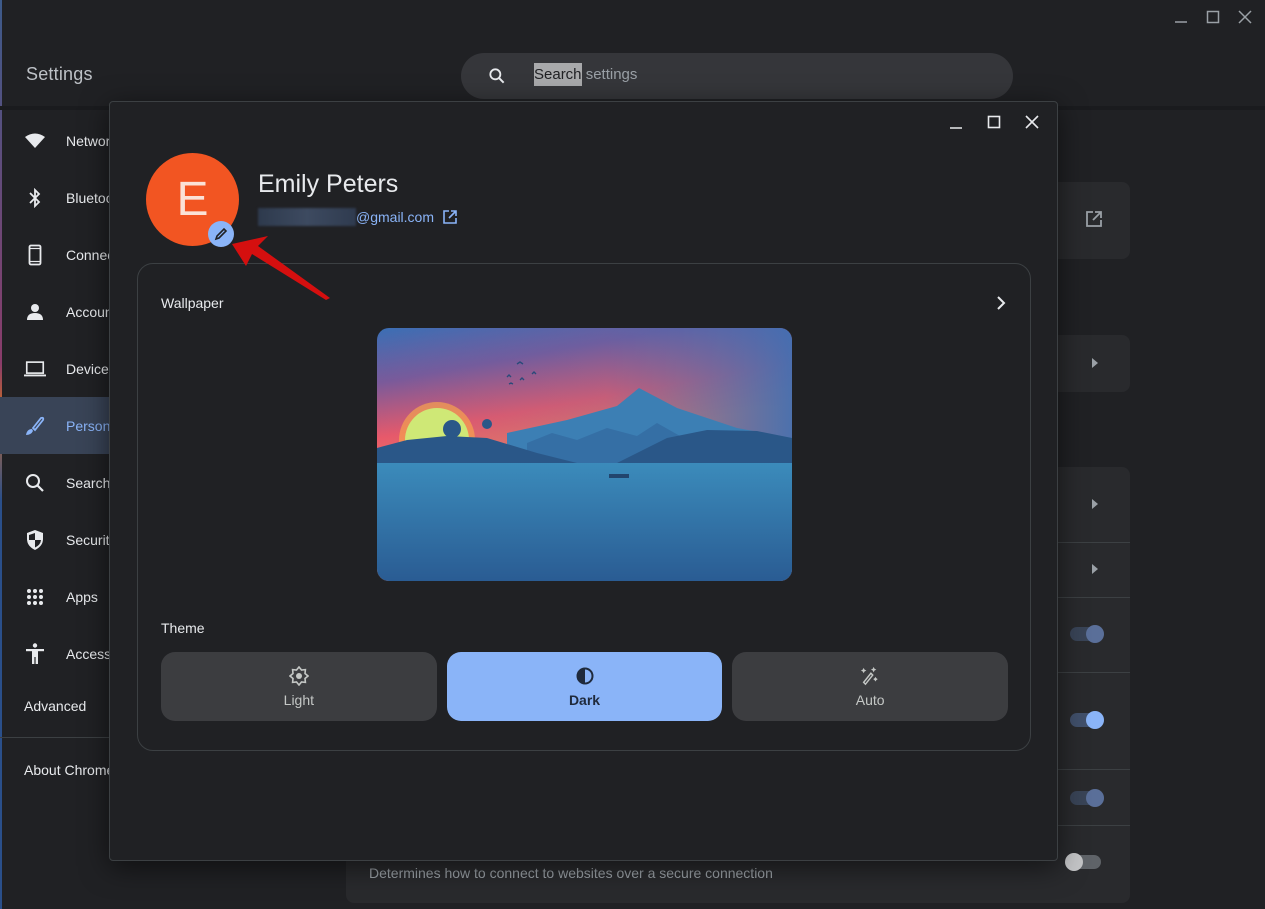 This screenshot has width=1265, height=909. What do you see at coordinates (88, 197) in the screenshot?
I see `sidebar-item-label: Bluetooth` at bounding box center [88, 197].